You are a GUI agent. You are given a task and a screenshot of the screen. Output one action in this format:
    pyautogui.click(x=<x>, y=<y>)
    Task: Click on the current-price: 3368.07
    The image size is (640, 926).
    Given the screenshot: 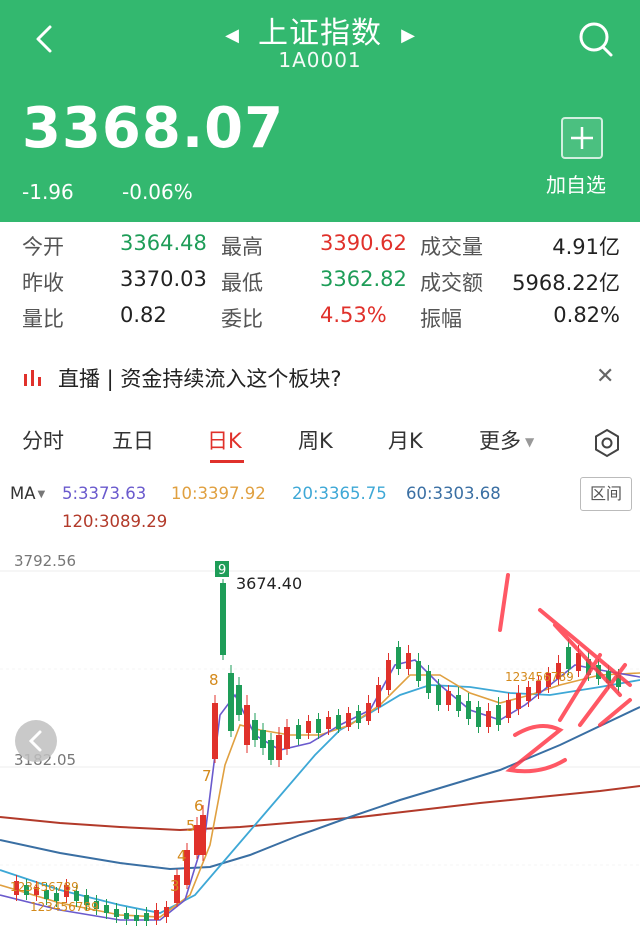 What is the action you would take?
    pyautogui.click(x=153, y=128)
    